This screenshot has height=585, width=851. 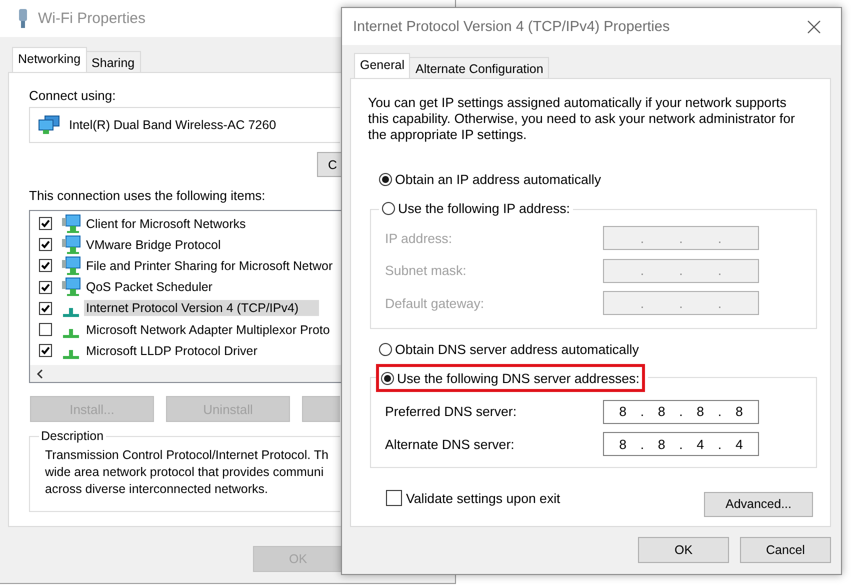 What do you see at coordinates (426, 270) in the screenshot?
I see `field-label: Subnet mask:` at bounding box center [426, 270].